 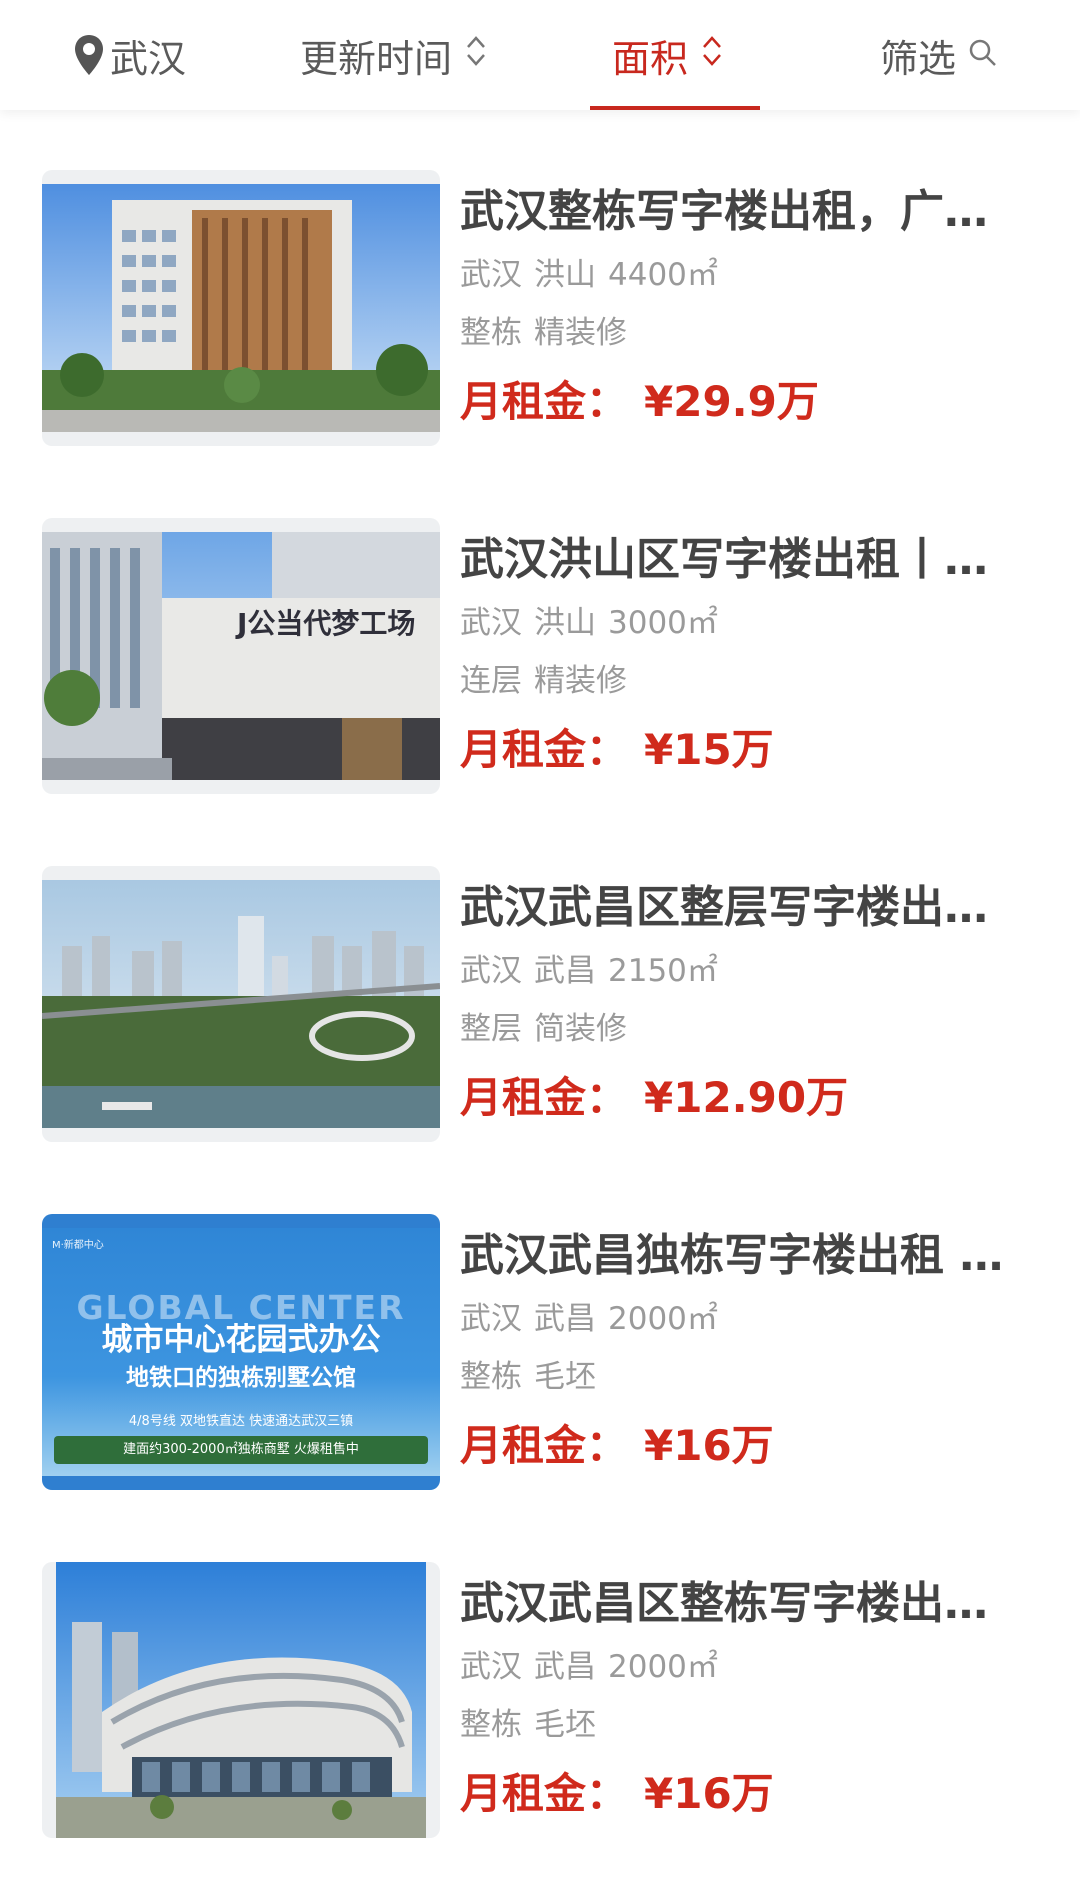 What do you see at coordinates (731, 401) in the screenshot?
I see `price-value: ¥29.9万` at bounding box center [731, 401].